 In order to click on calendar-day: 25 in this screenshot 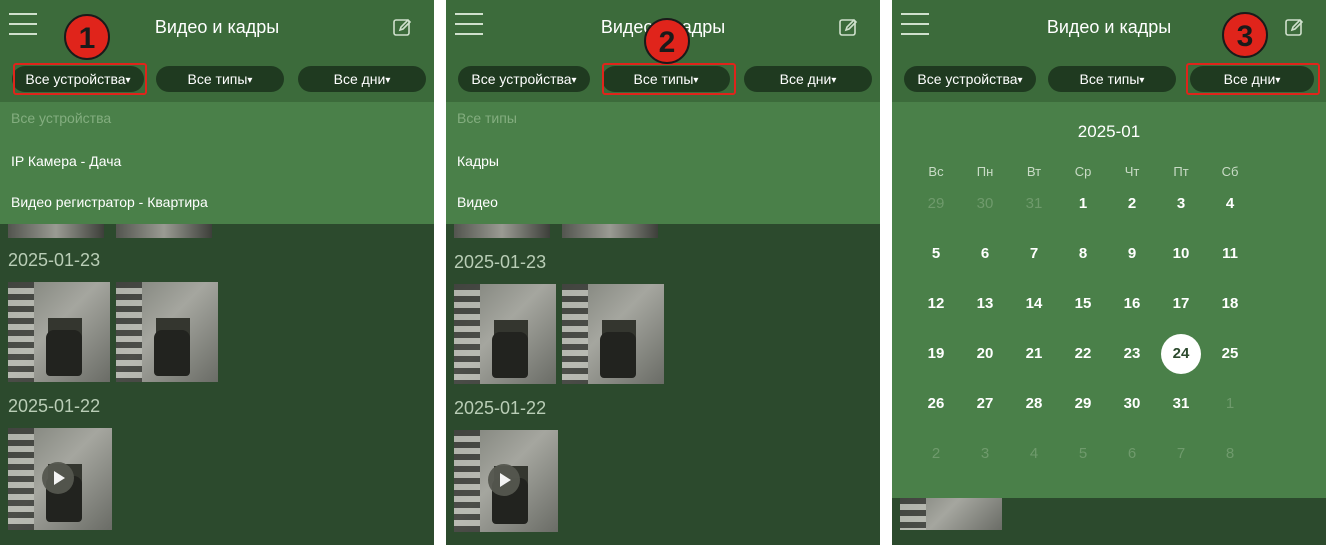, I will do `click(1230, 354)`.